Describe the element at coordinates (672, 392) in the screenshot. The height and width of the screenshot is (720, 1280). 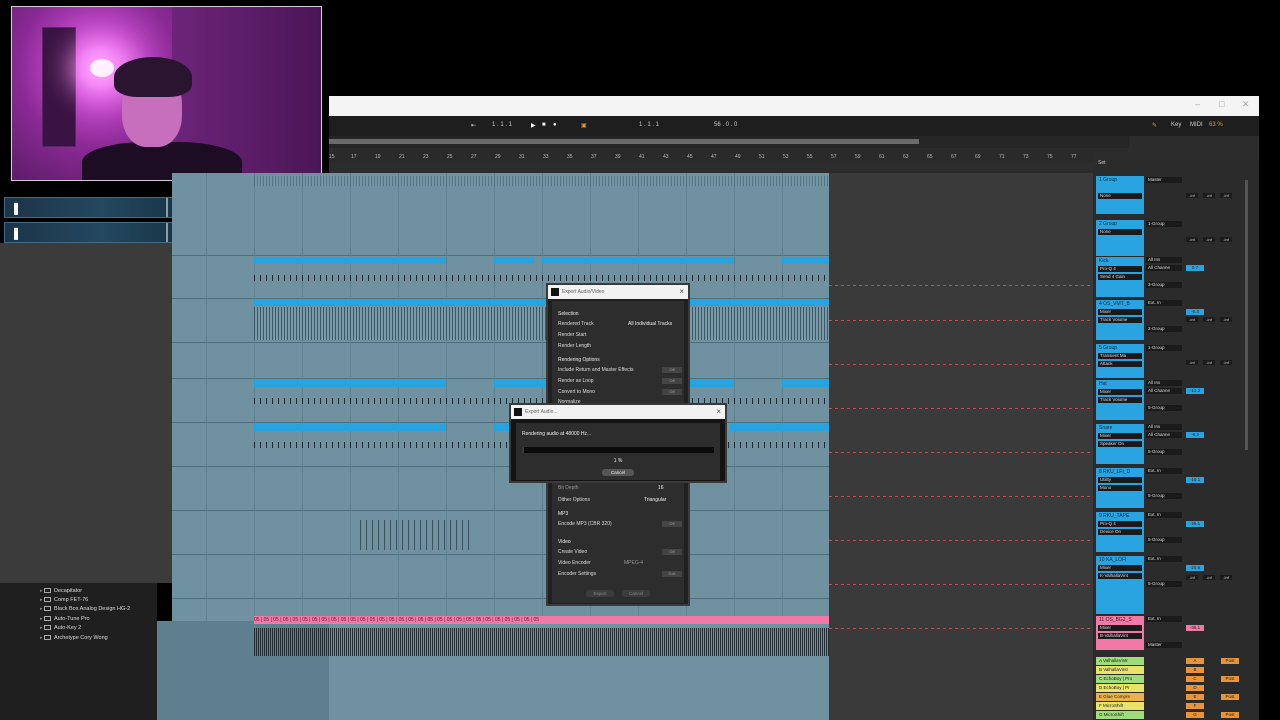
I see `convert-mono-toggle: Off` at that location.